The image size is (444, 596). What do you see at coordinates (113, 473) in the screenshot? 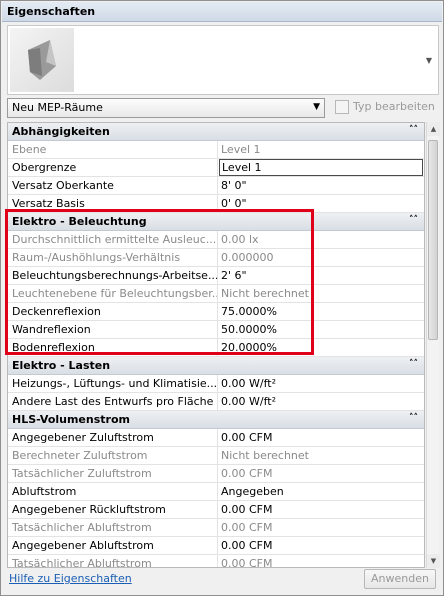
I see `property-name: Tatsächlicher Zuluftstrom` at bounding box center [113, 473].